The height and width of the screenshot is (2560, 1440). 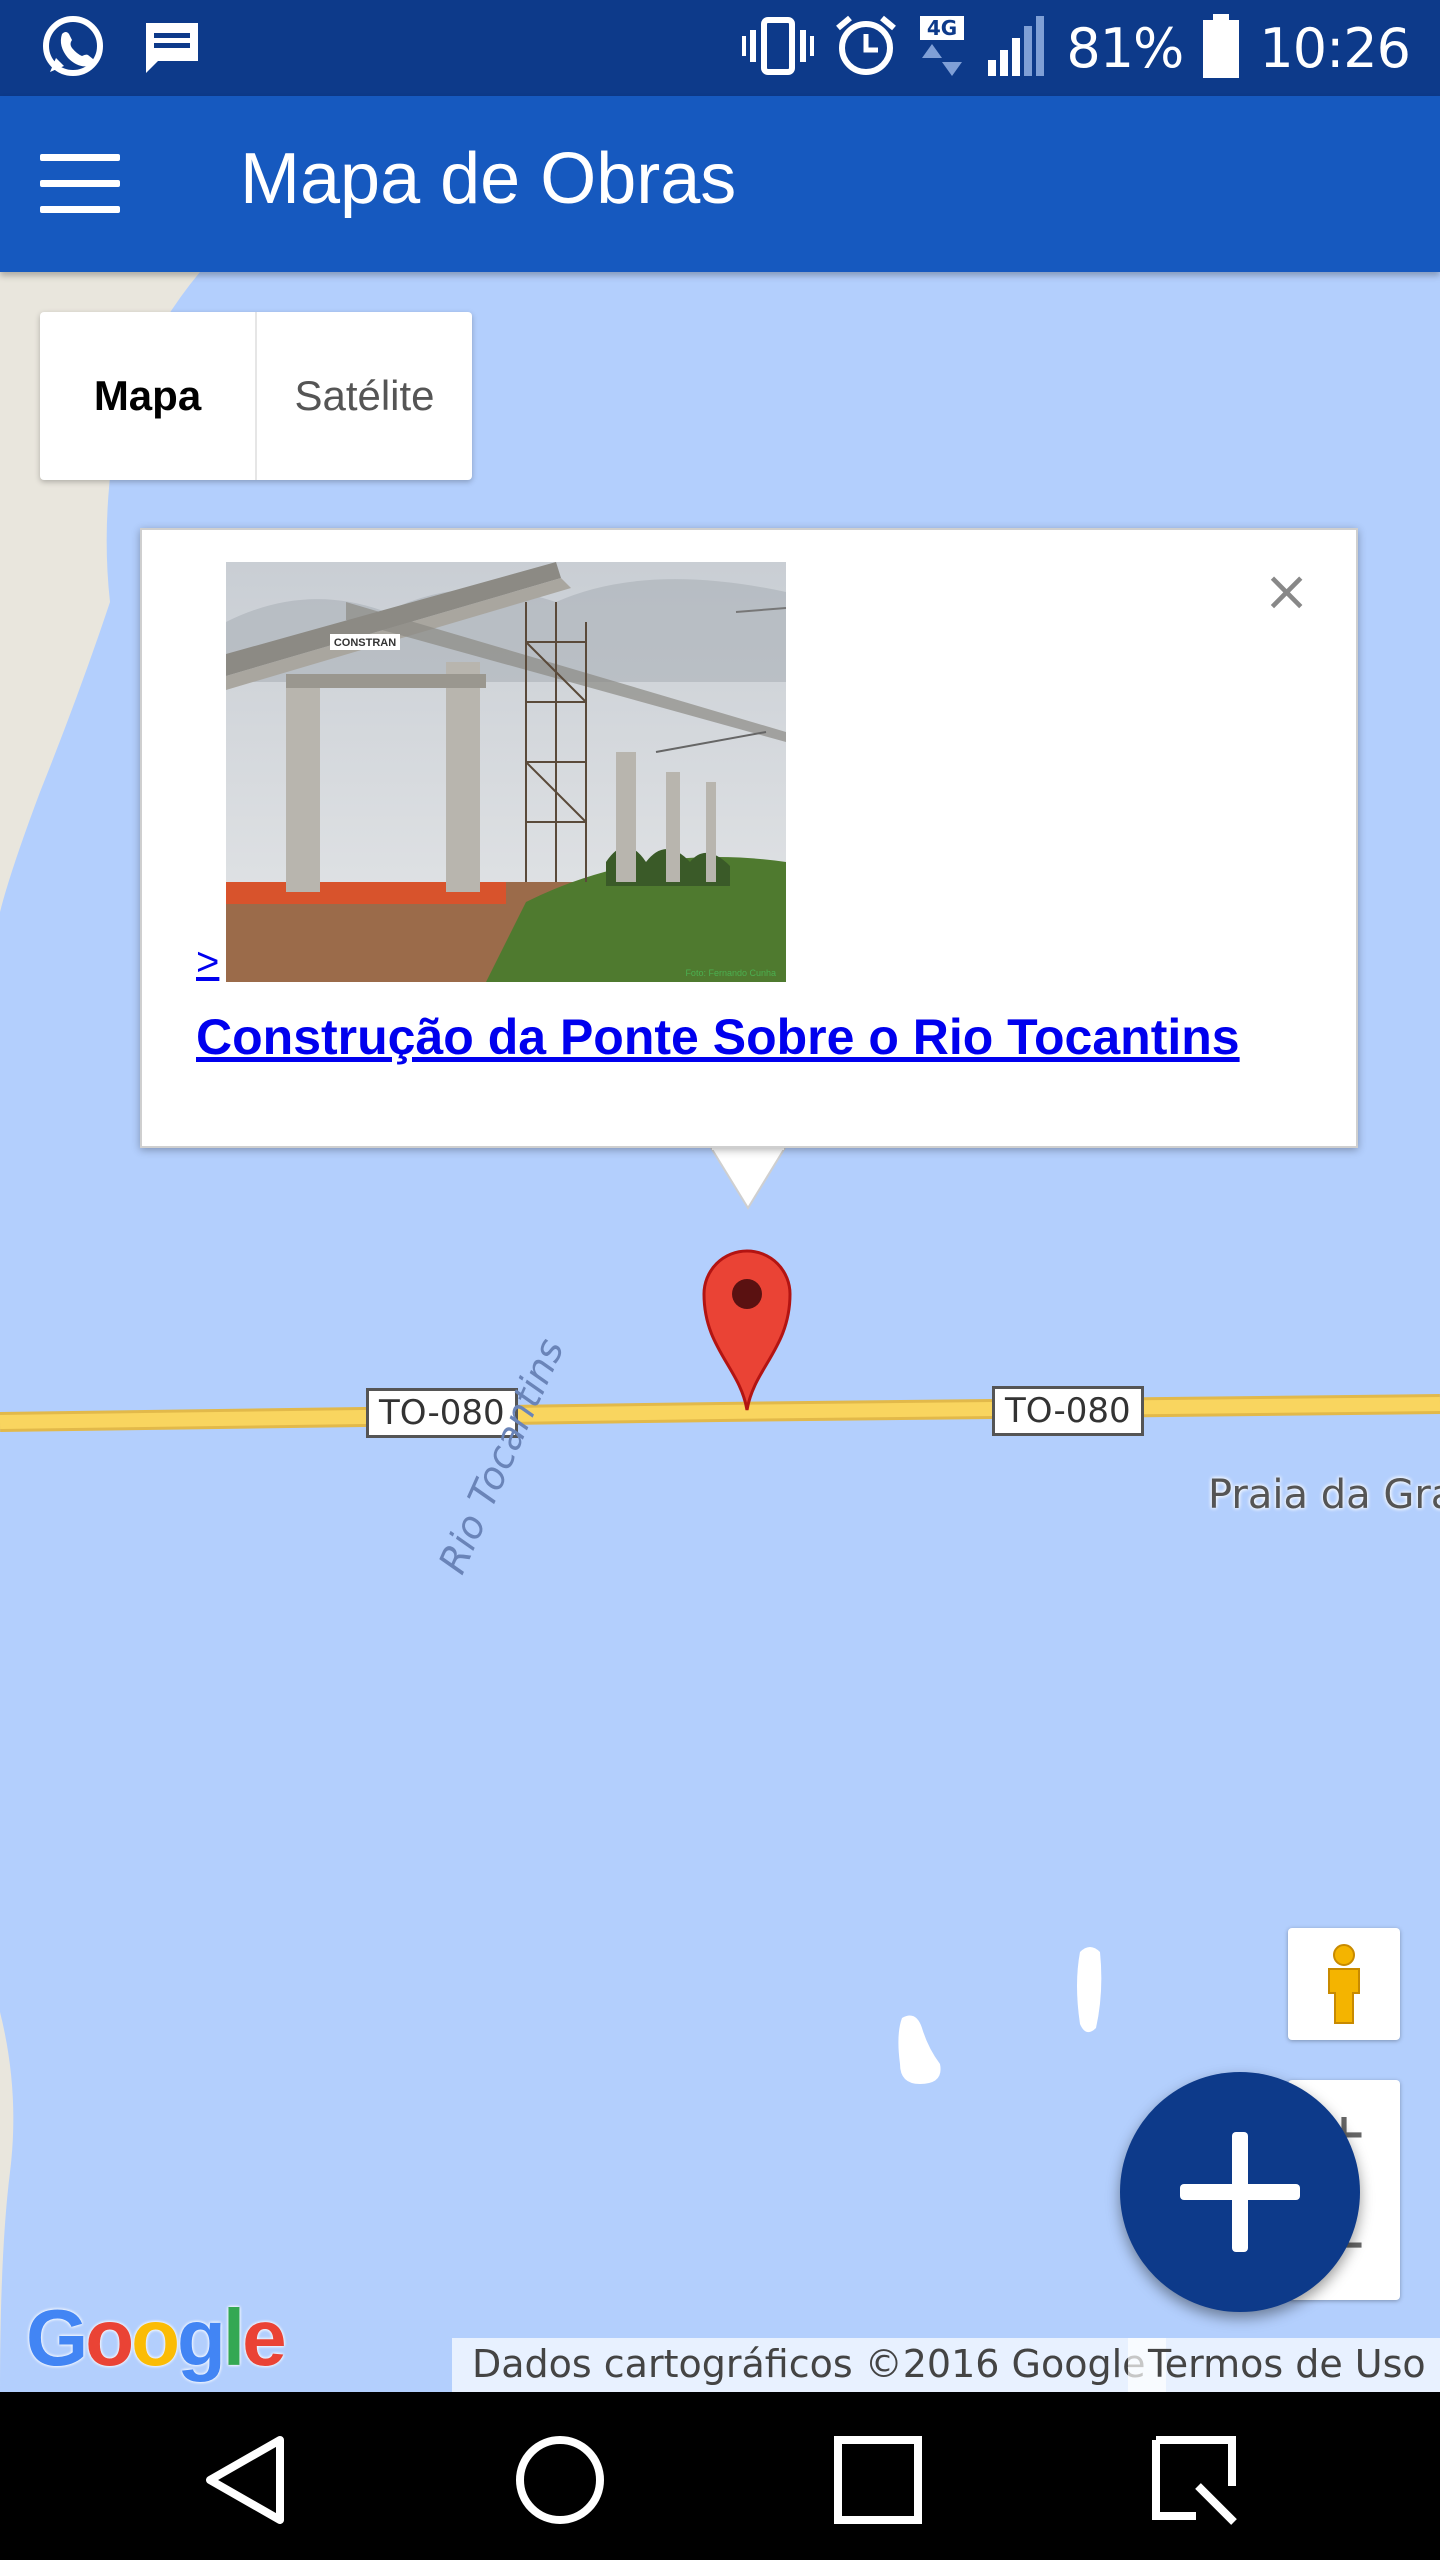 I want to click on pegman-icon, so click(x=1344, y=1984).